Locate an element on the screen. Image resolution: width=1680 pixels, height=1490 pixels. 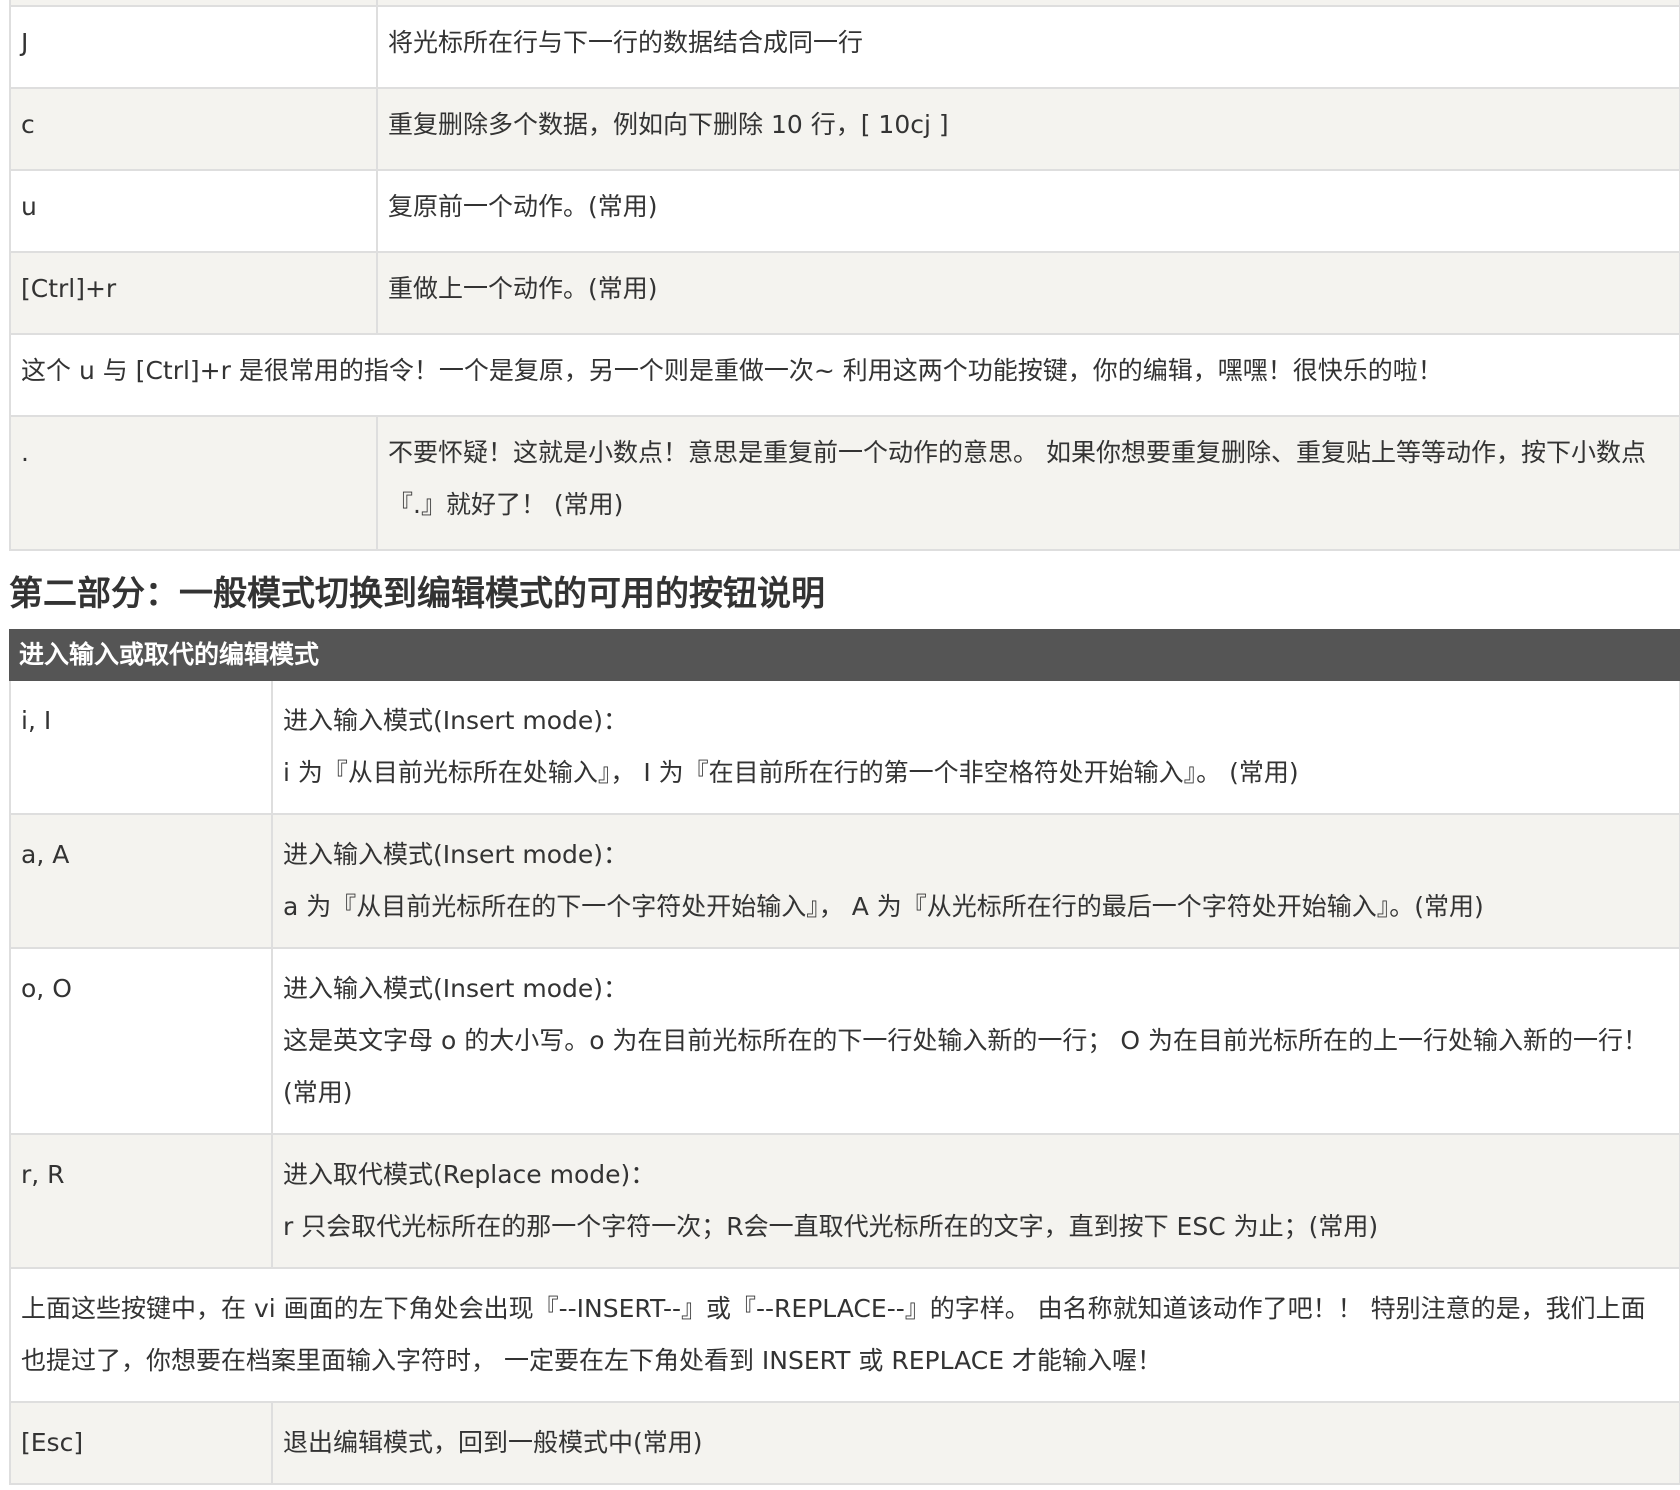
section-title: 第二部分：一般模式切换到编辑模式的可用的按钮说明 is located at coordinates (417, 594).